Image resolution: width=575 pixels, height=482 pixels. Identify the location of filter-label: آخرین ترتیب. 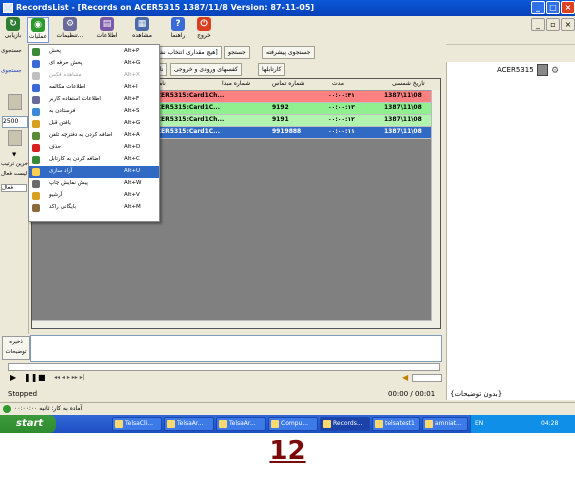
(15, 164).